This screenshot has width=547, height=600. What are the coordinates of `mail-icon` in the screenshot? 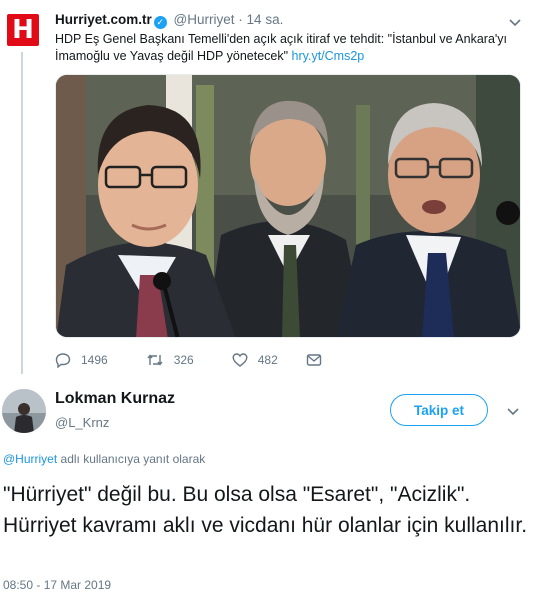 It's located at (313, 360).